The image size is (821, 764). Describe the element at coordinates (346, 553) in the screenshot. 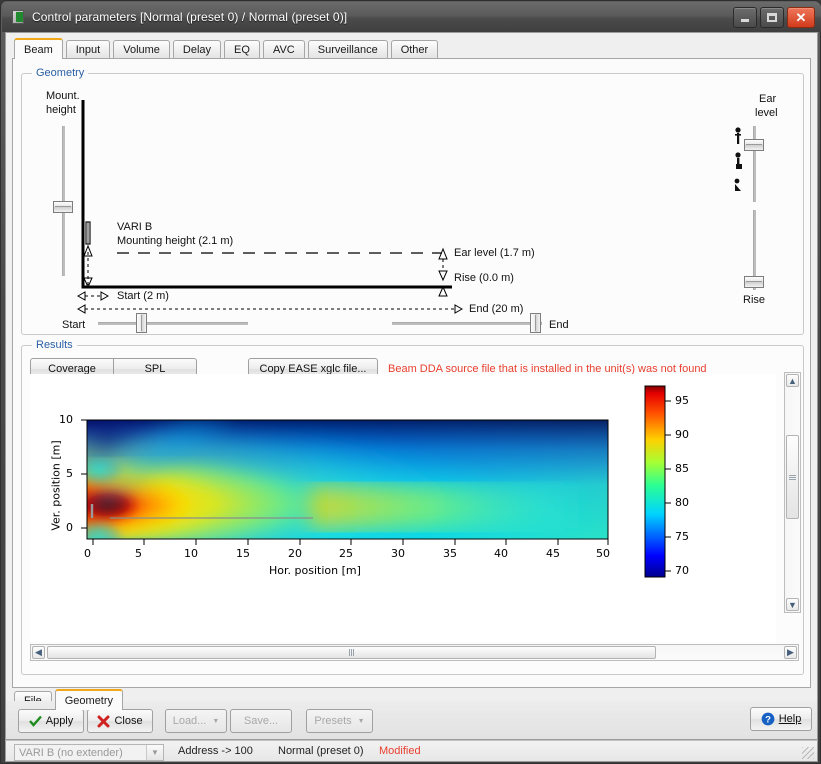

I see `xtick-25: 25` at that location.